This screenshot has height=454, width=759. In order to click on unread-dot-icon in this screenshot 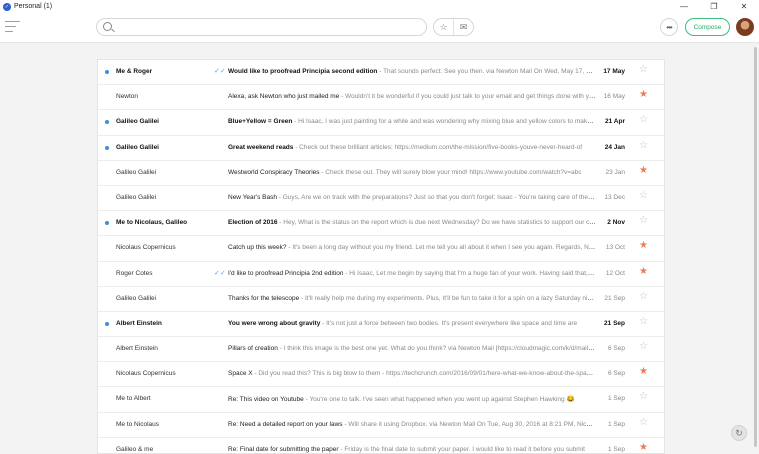, I will do `click(107, 223)`.